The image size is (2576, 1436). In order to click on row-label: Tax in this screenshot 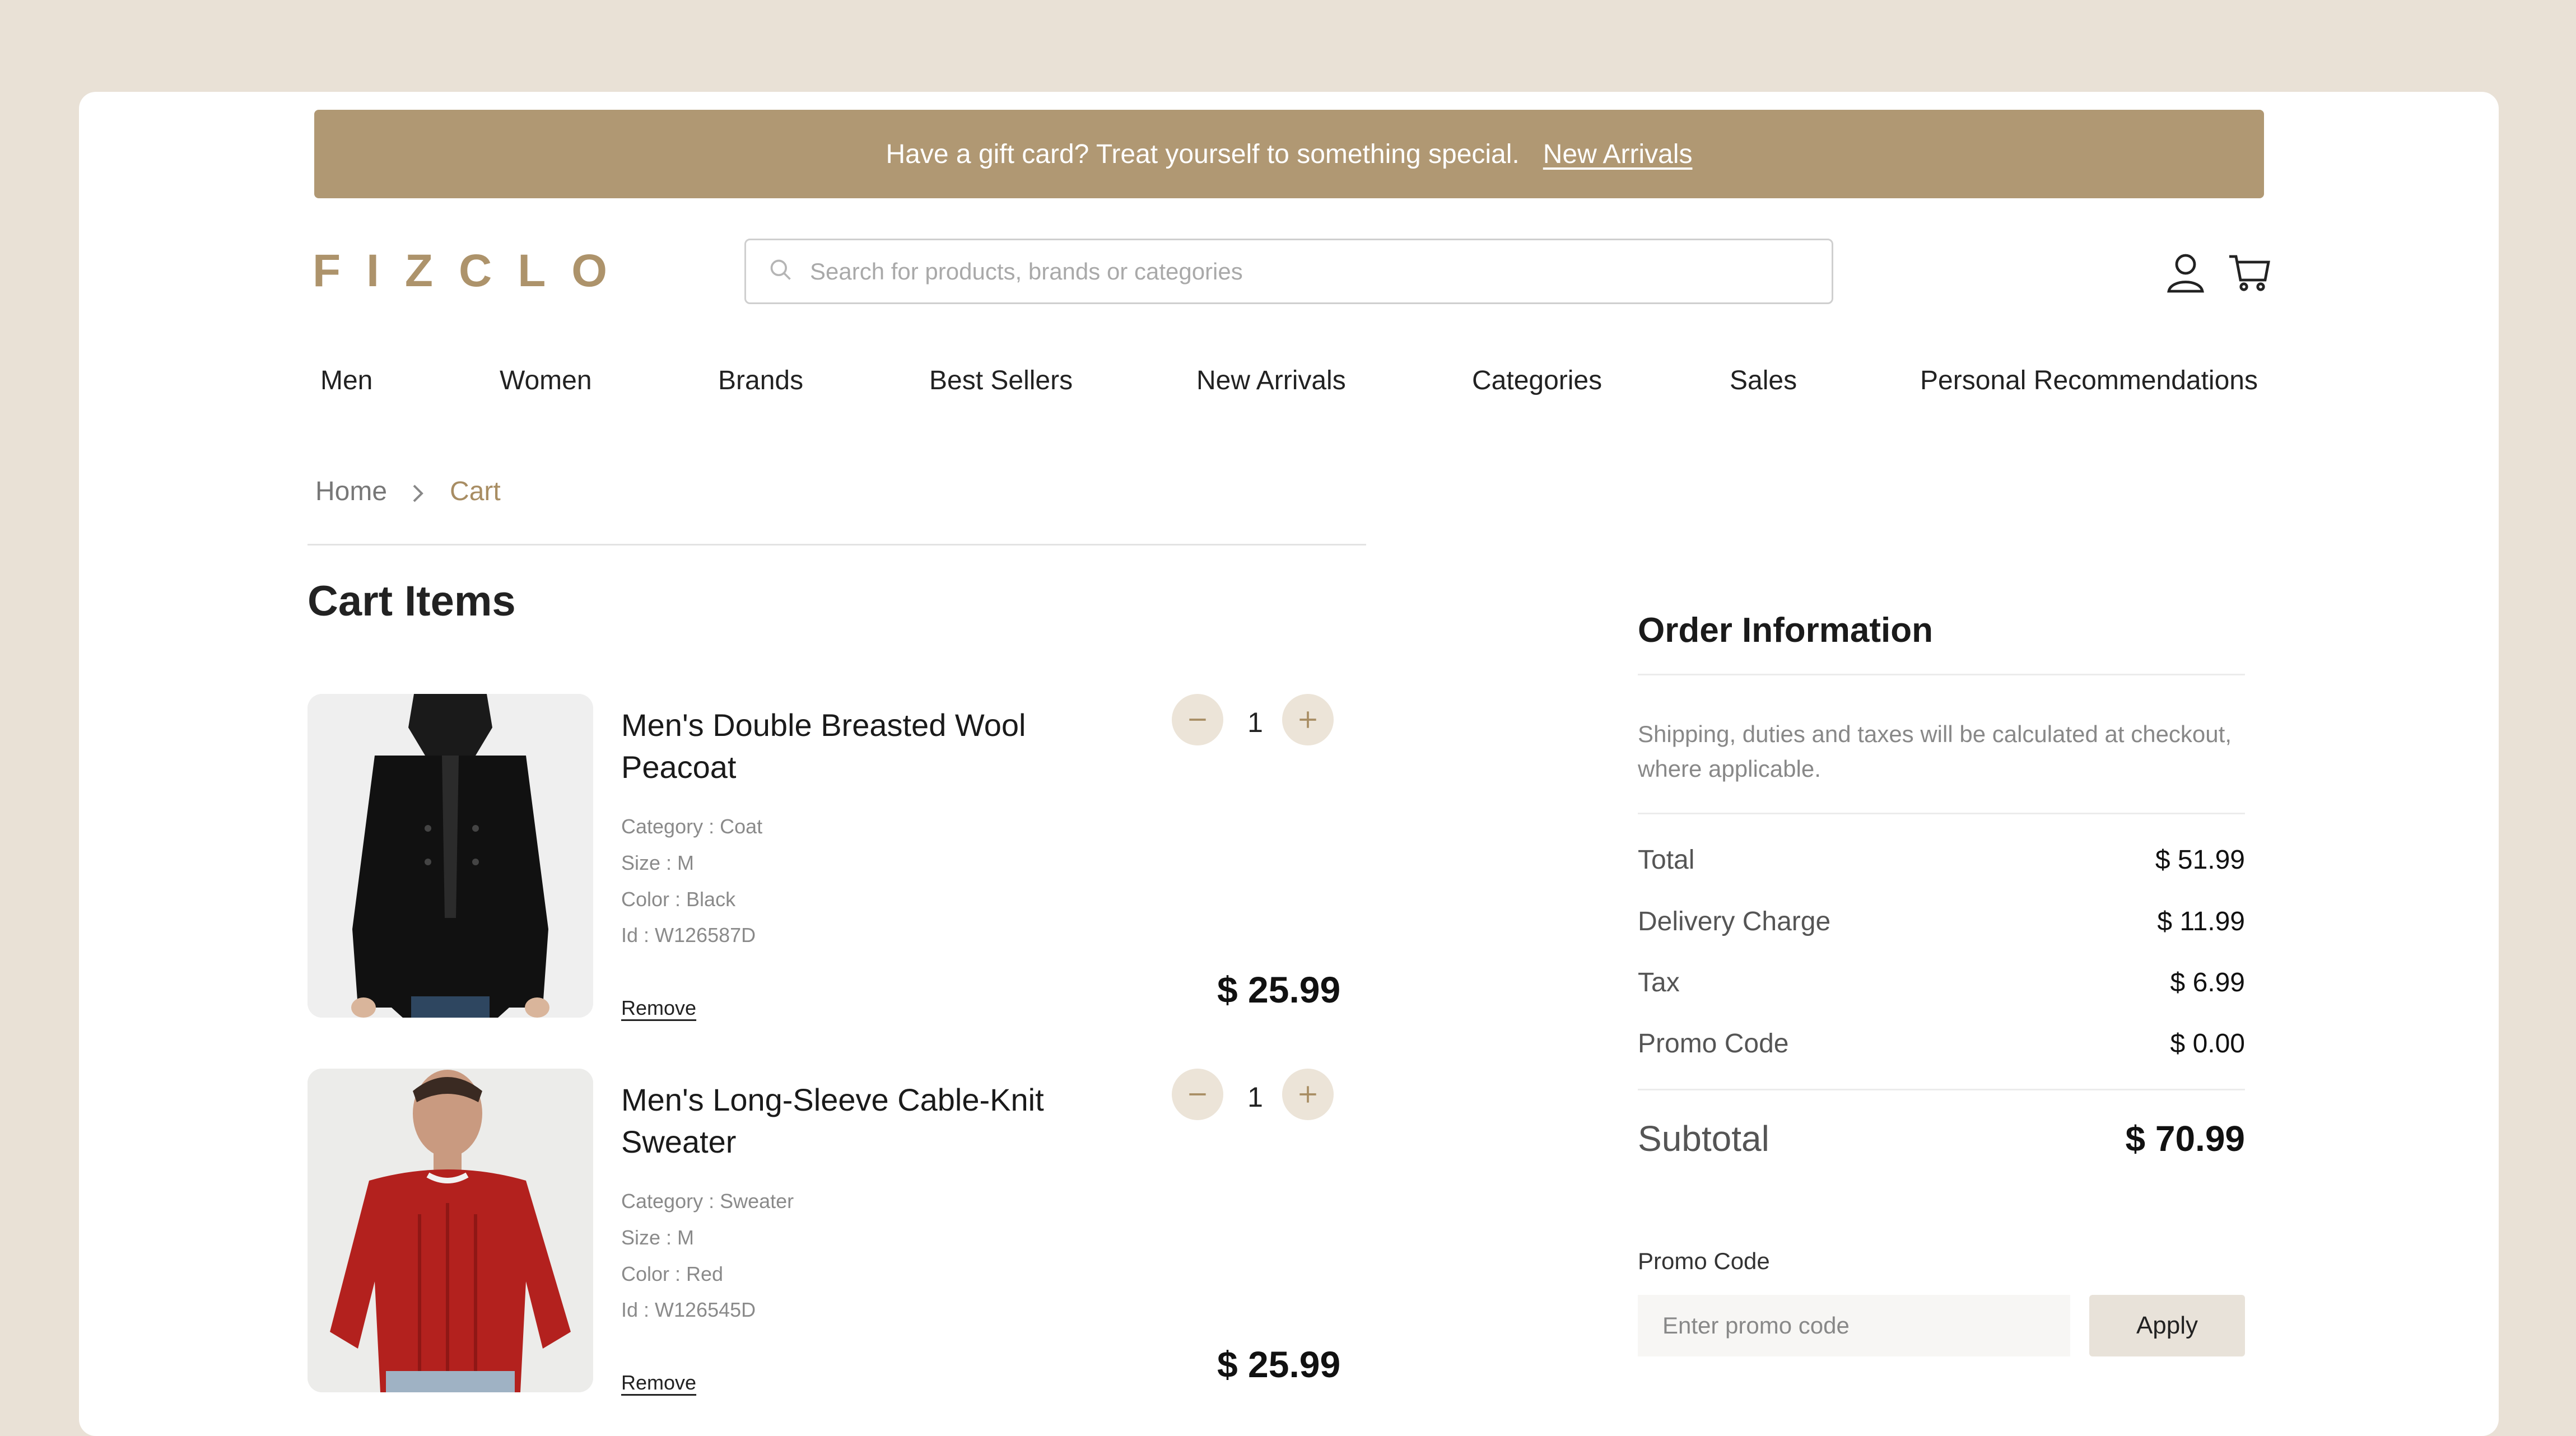, I will do `click(1659, 982)`.